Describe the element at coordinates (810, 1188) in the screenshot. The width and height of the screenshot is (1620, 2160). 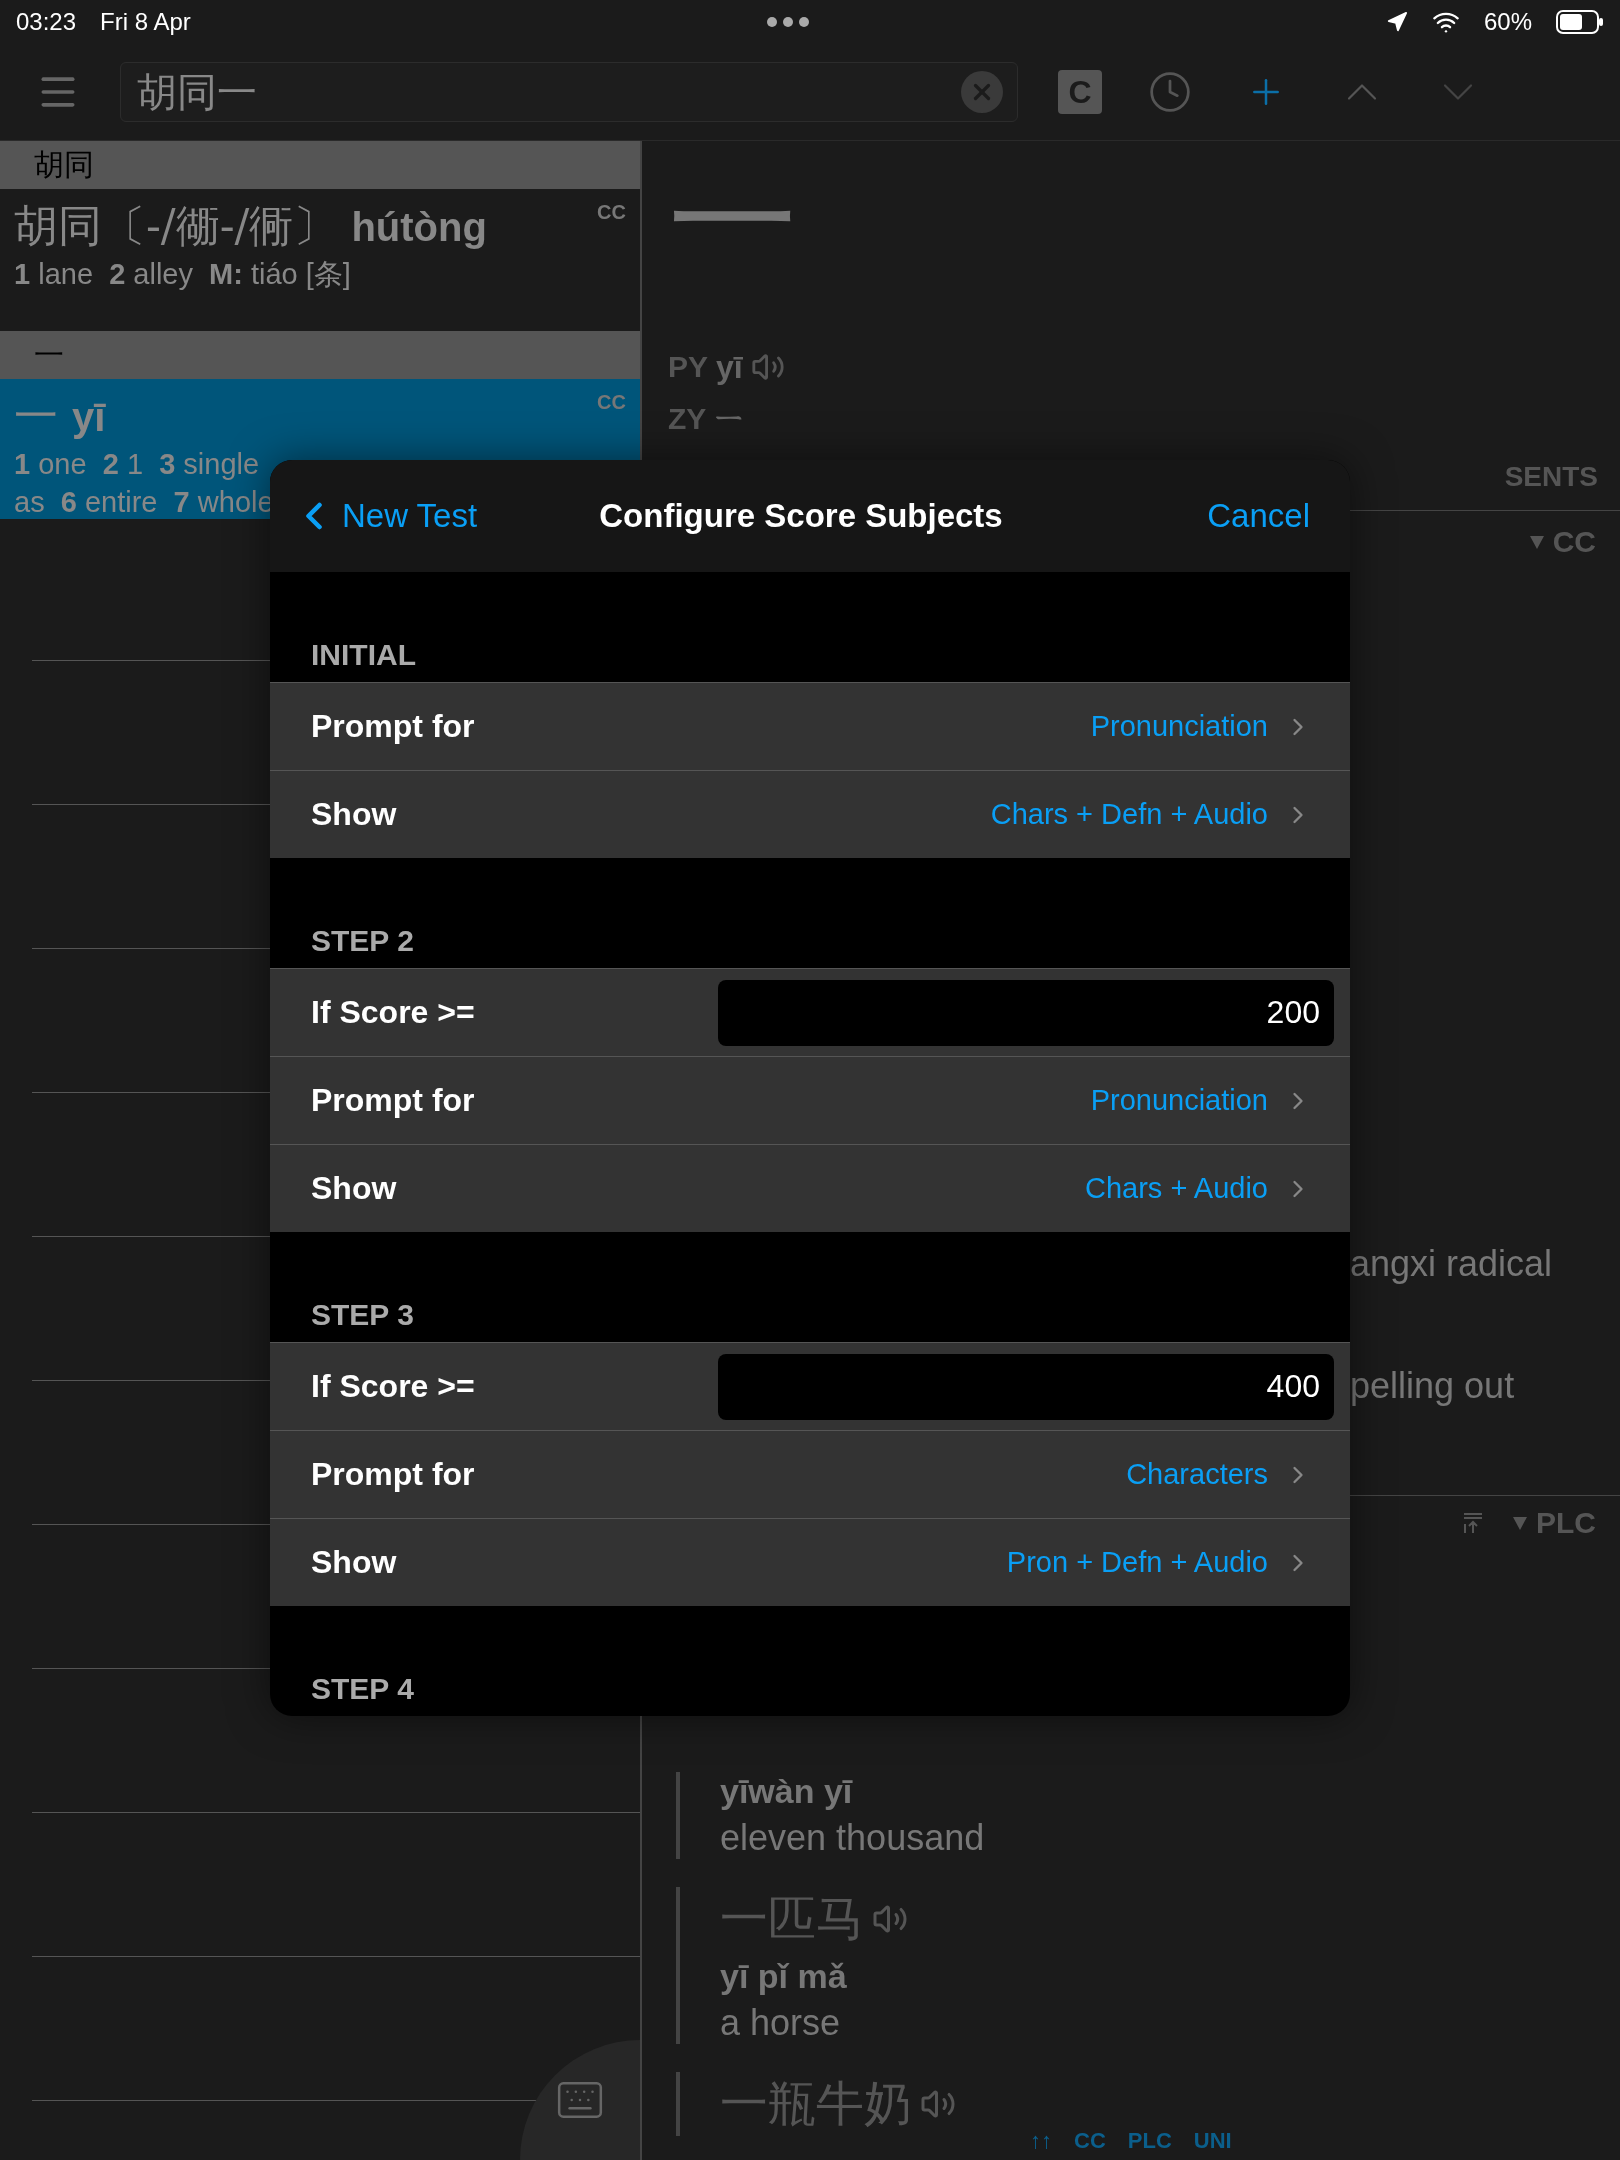
I see `settings-row: Show Chars + Audio` at that location.